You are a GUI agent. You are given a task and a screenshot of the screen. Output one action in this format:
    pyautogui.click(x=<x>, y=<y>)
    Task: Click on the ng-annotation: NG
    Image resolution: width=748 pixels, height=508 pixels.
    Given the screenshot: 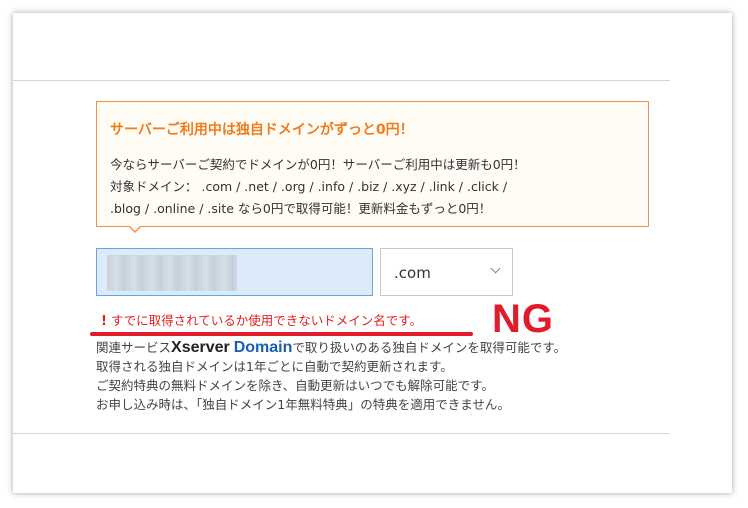 What is the action you would take?
    pyautogui.click(x=523, y=319)
    